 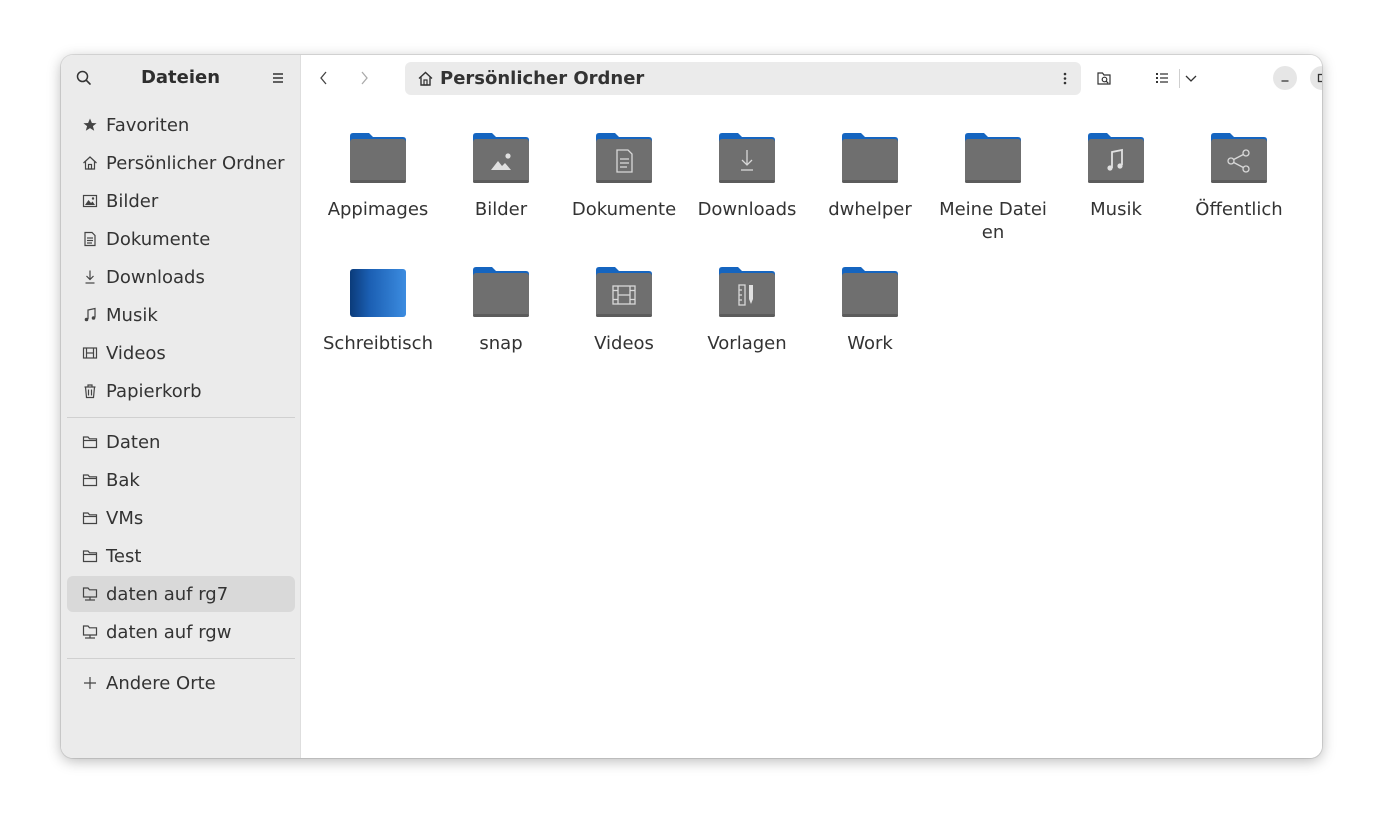 I want to click on folder-item-downloads: Downloads, so click(x=747, y=175).